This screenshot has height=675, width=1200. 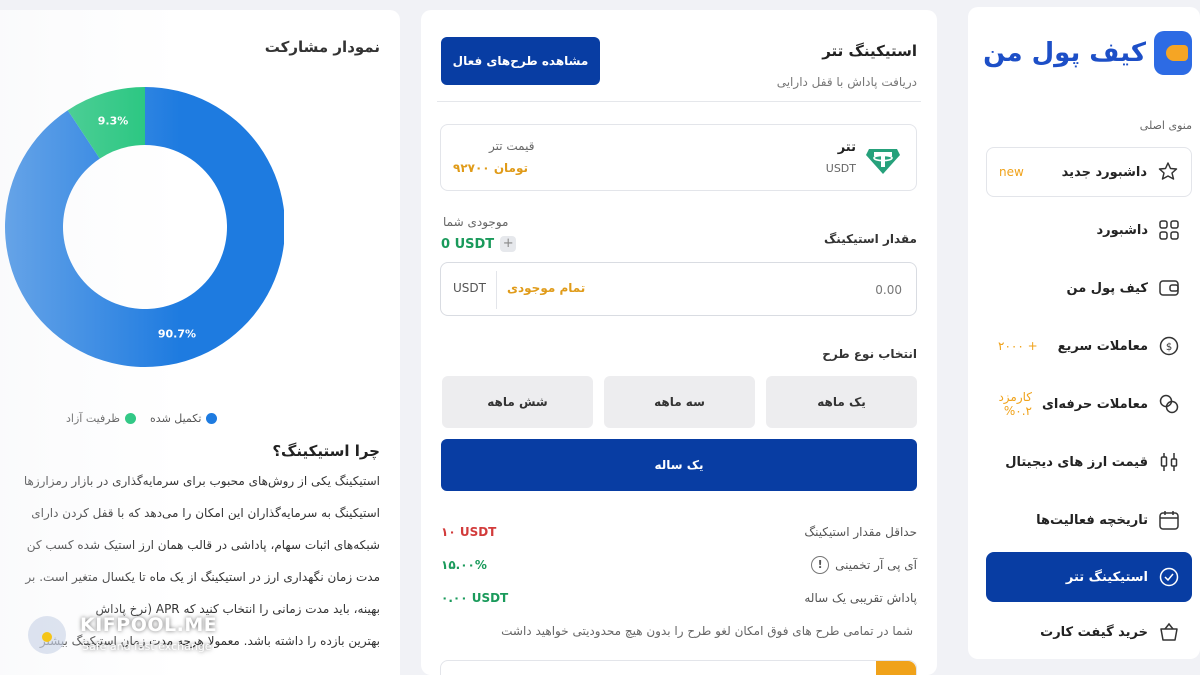 I want to click on tether-logo-icon, so click(x=883, y=161).